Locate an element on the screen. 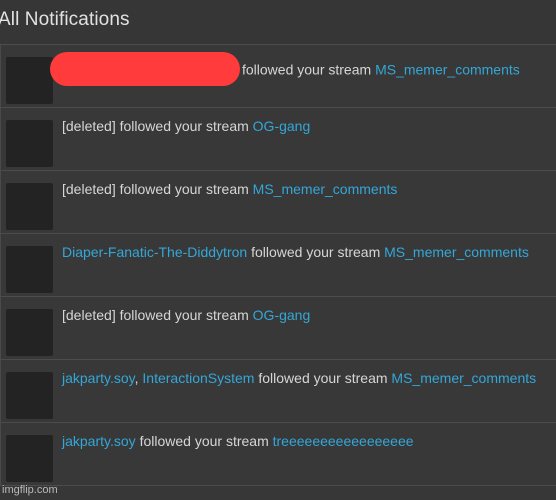 This screenshot has width=556, height=500. notifications-header: All Notifications is located at coordinates (278, 22).